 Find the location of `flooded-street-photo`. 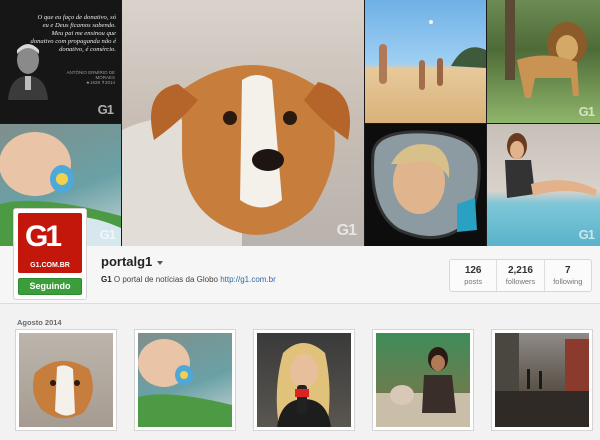

flooded-street-photo is located at coordinates (542, 380).